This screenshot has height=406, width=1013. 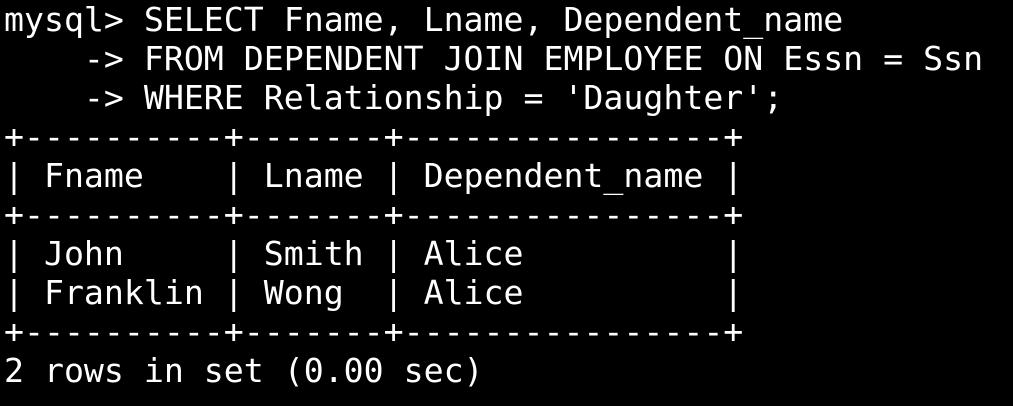 What do you see at coordinates (394, 97) in the screenshot?
I see `query-line-where: -> WHERE Relationship = 'Daughter';` at bounding box center [394, 97].